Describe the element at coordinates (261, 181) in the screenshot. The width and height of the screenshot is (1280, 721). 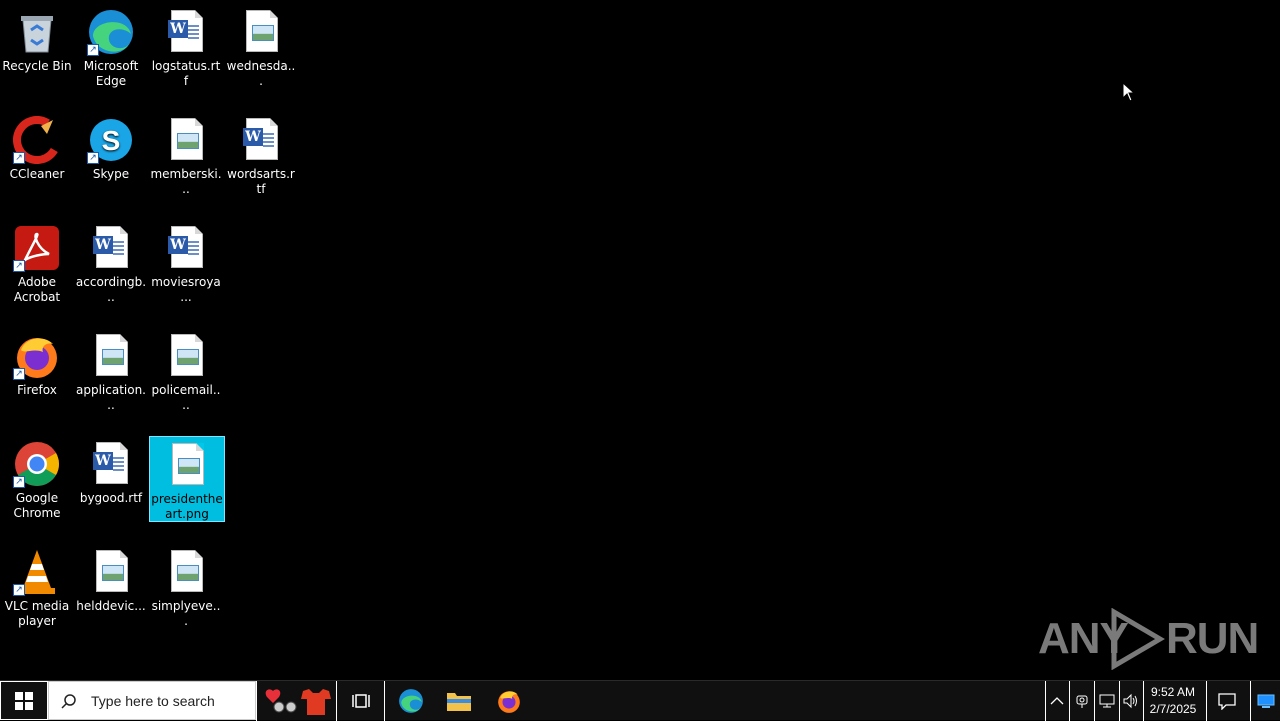
I see `icon-label: wordsarts.rtf` at that location.